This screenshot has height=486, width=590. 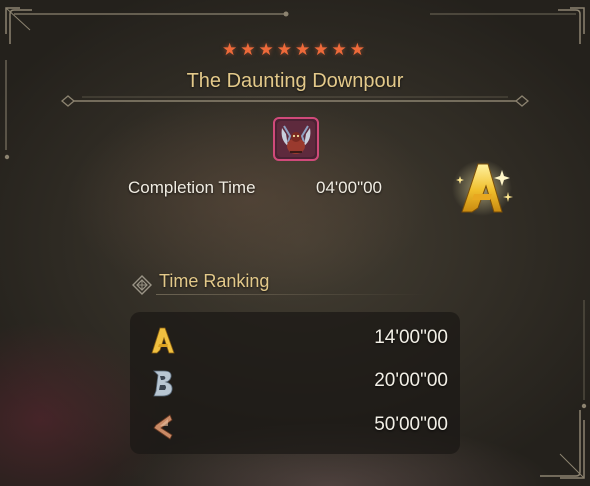 I want to click on completion-time-value: 04'00"00, so click(x=349, y=187).